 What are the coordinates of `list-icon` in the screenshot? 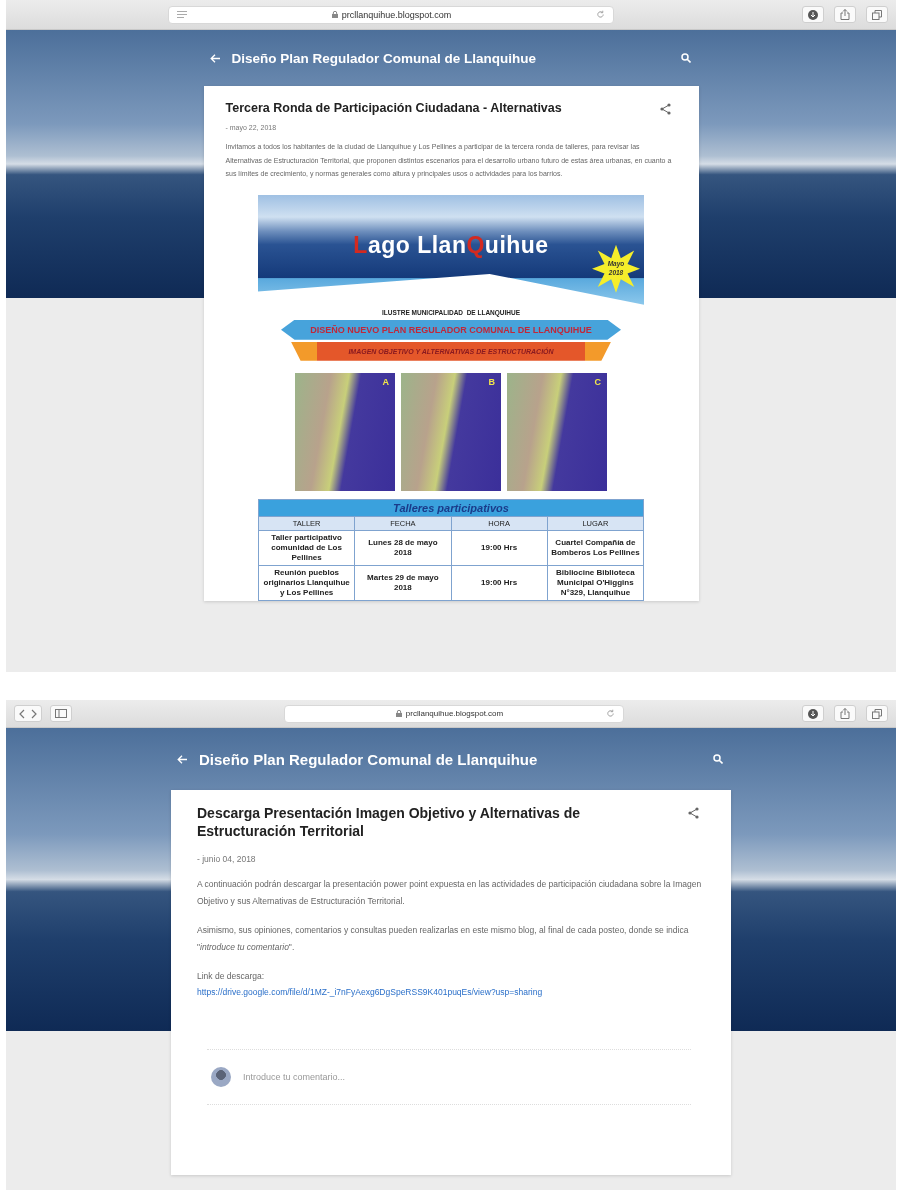 It's located at (182, 14).